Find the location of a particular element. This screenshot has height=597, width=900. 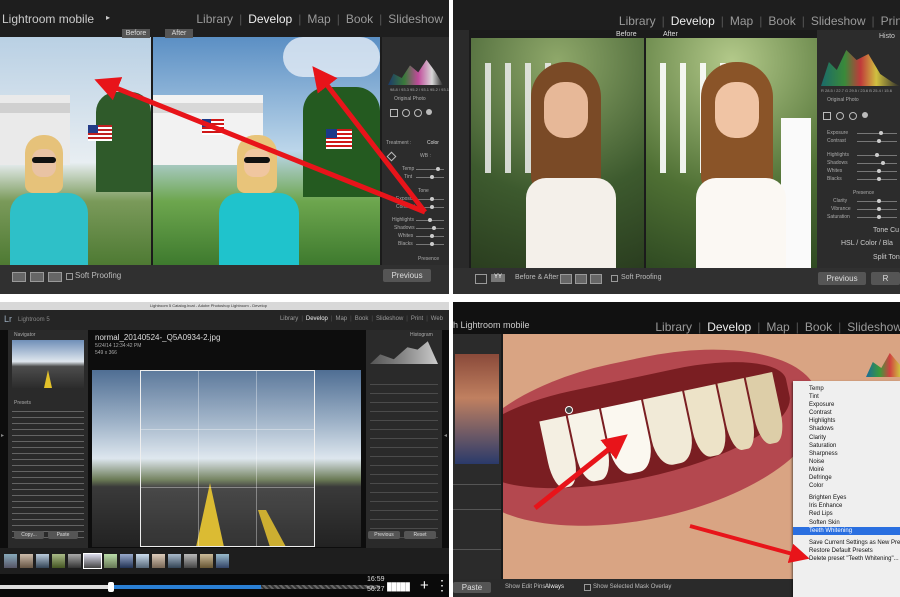

menu-item-brighten-eyes: Brighten Eyes is located at coordinates (846, 498).